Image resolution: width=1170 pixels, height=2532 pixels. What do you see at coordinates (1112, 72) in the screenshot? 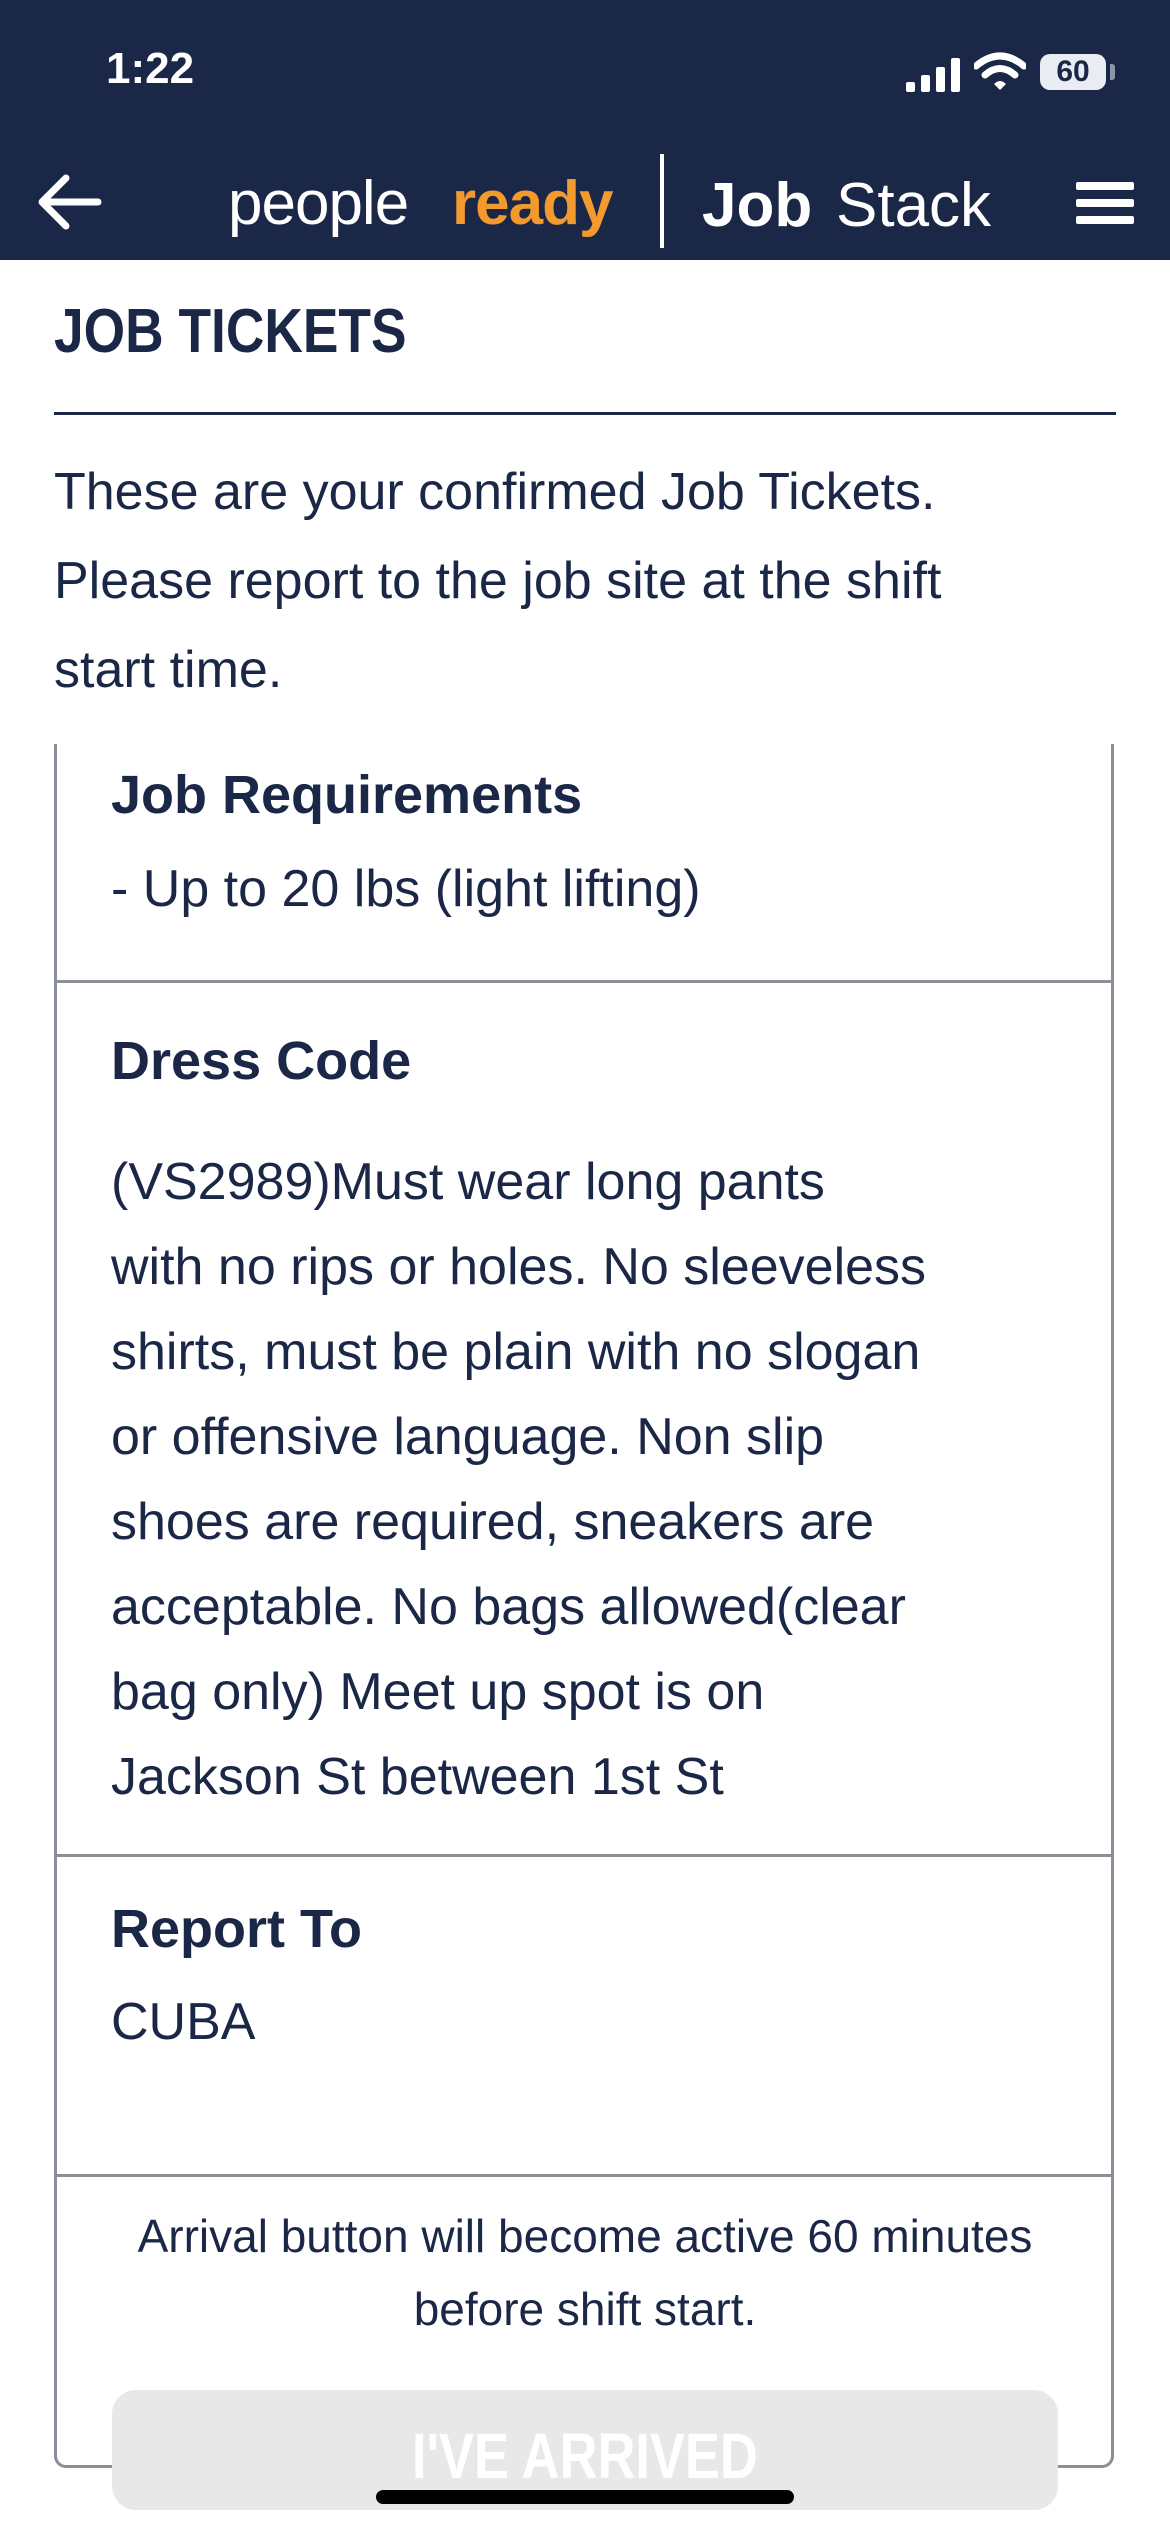
I see `battery-tip` at bounding box center [1112, 72].